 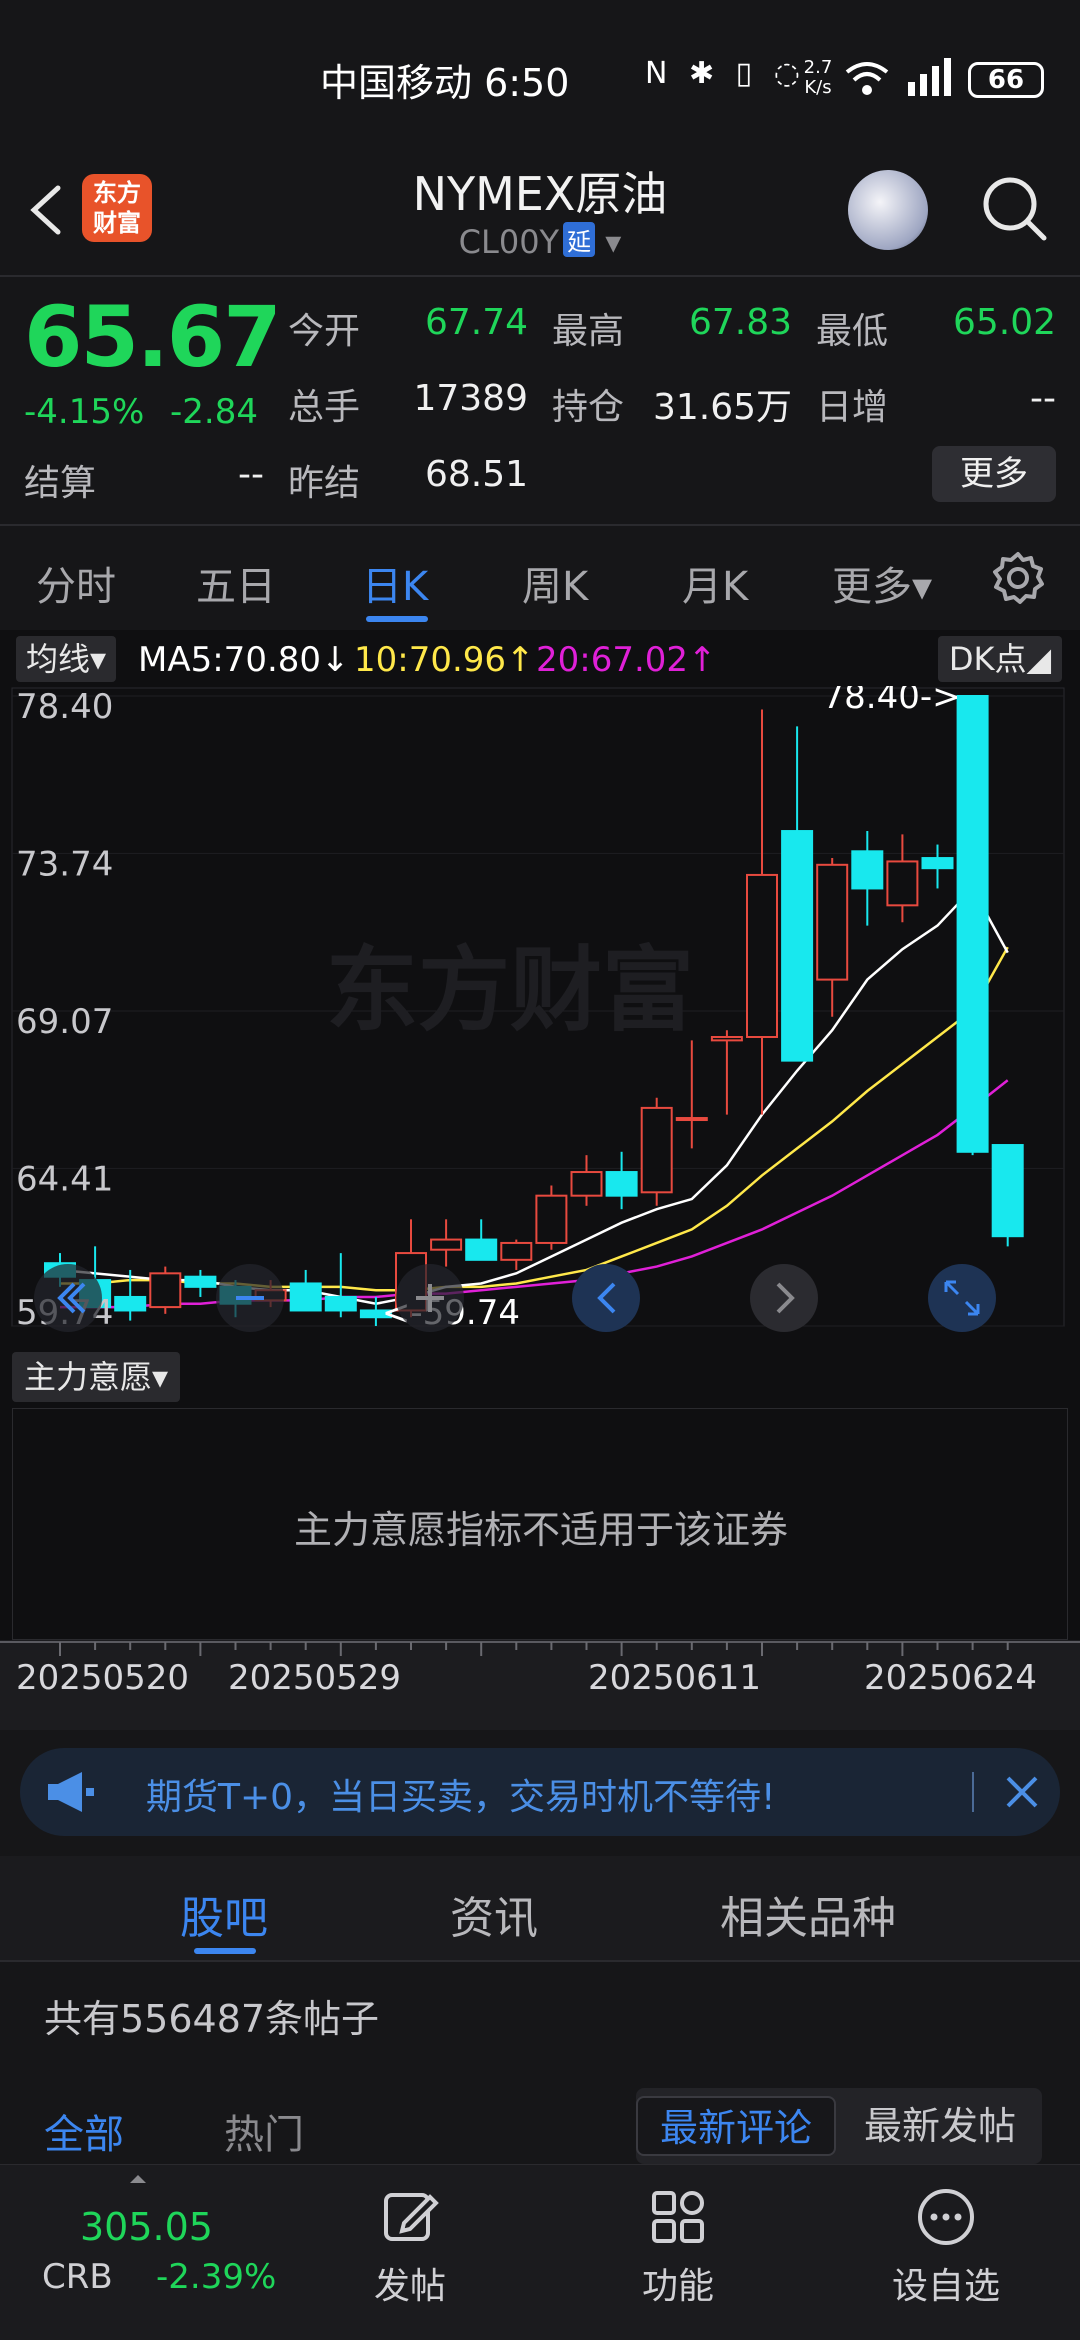 What do you see at coordinates (722, 407) in the screenshot?
I see `open-interest-value: 31.65万` at bounding box center [722, 407].